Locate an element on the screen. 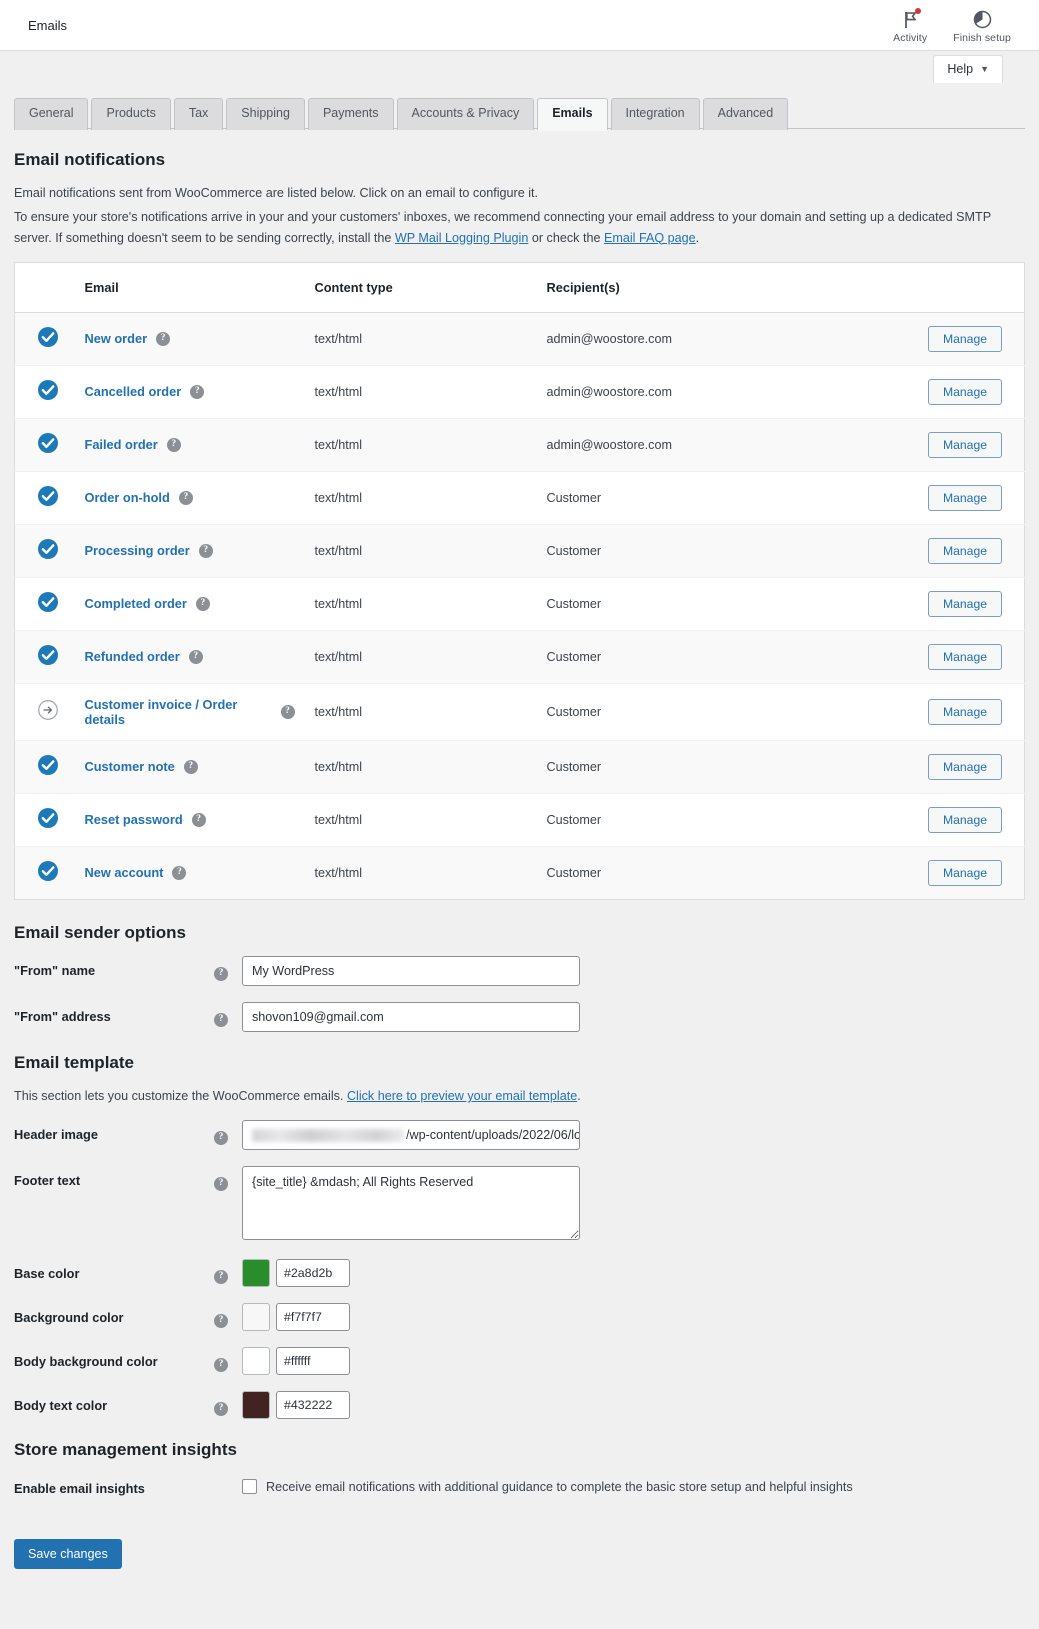  email-name-link: New account is located at coordinates (124, 872).